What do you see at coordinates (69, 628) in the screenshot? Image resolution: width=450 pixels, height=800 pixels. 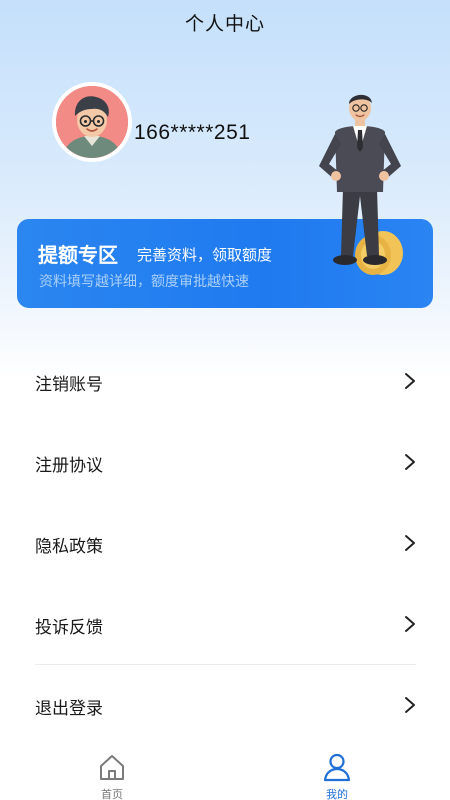 I see `menu-item-label: 投诉反馈` at bounding box center [69, 628].